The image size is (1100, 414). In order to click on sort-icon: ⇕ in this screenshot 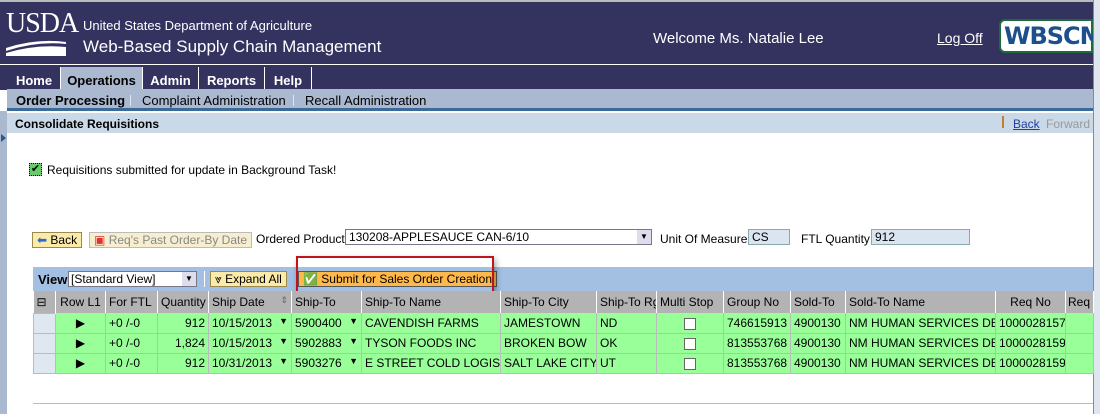, I will do `click(284, 300)`.